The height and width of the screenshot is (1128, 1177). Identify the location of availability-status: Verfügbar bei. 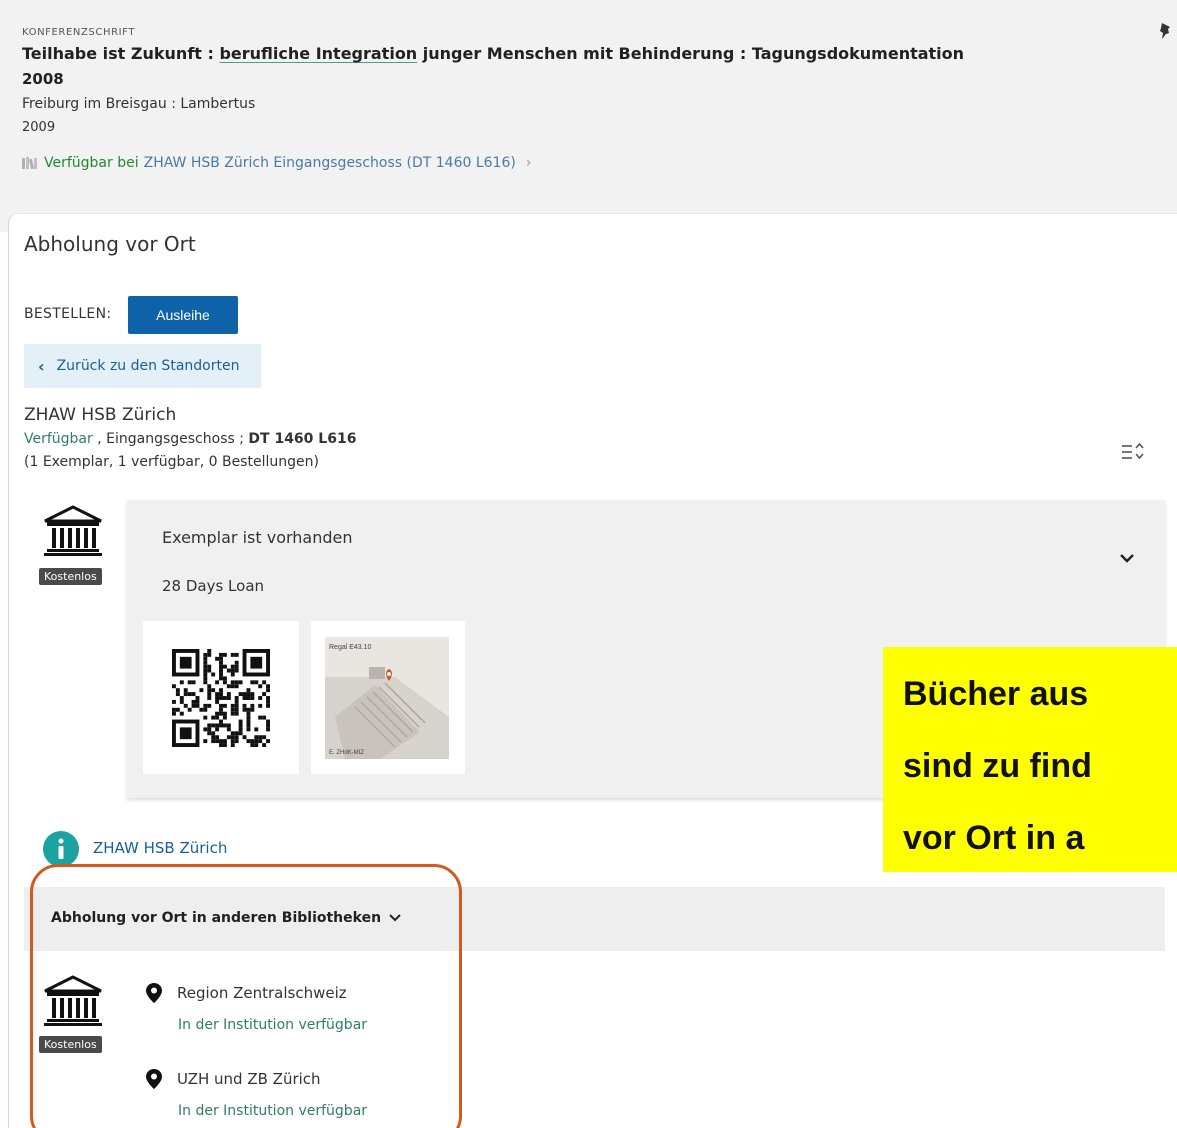
(91, 163).